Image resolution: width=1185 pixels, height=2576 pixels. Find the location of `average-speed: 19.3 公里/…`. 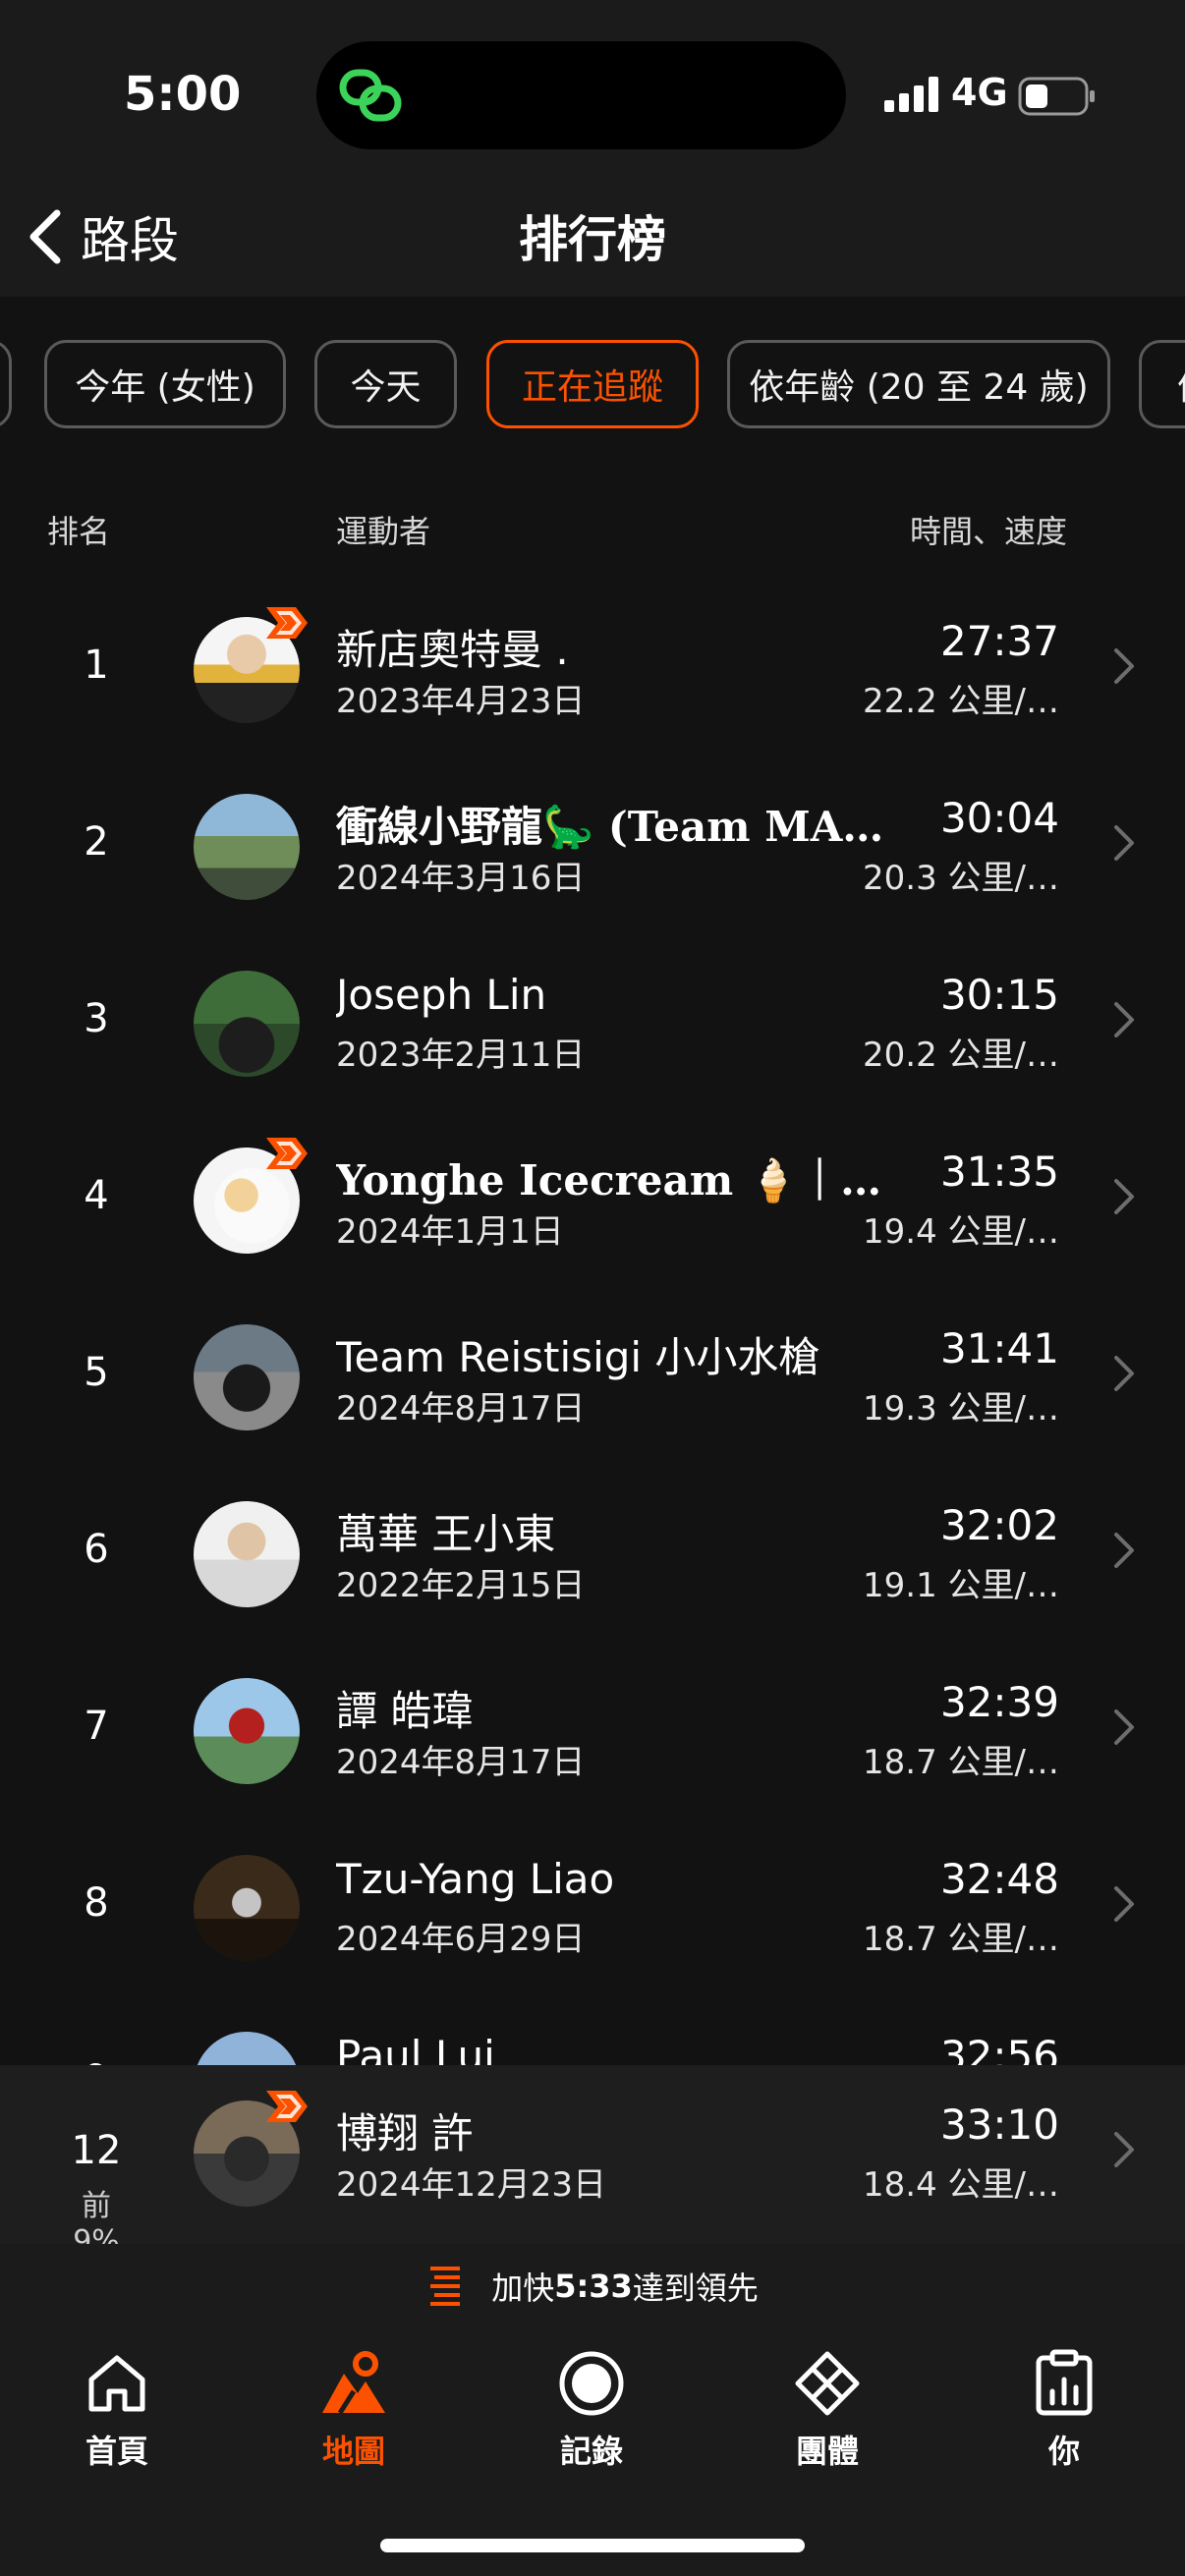

average-speed: 19.3 公里/… is located at coordinates (961, 1408).